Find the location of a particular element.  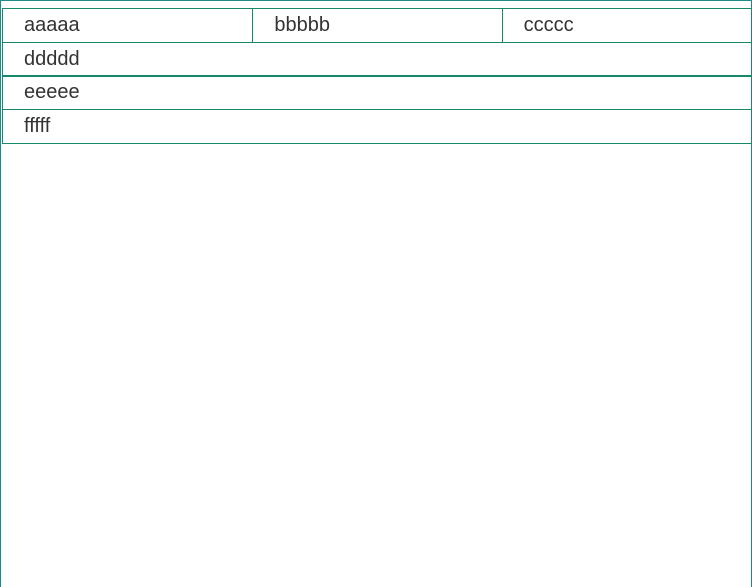

grid-cell-eeeee: eeeee is located at coordinates (377, 92).